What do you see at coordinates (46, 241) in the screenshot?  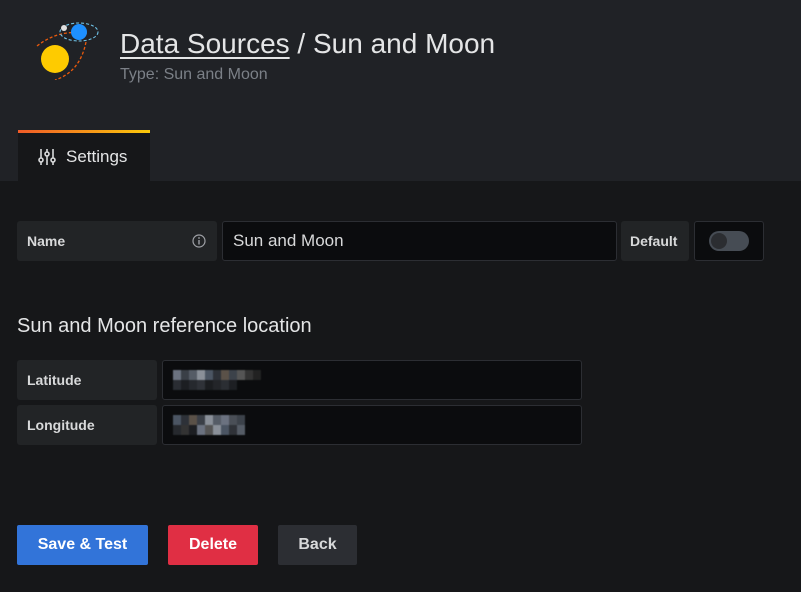 I see `name-label-text: Name` at bounding box center [46, 241].